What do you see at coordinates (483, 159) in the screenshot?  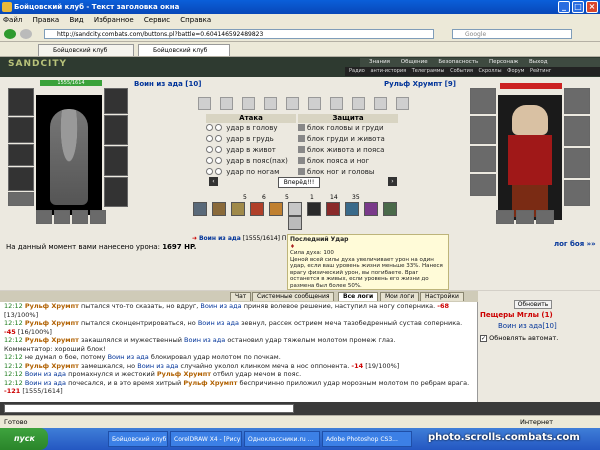 I see `right-weapon-slot` at bounding box center [483, 159].